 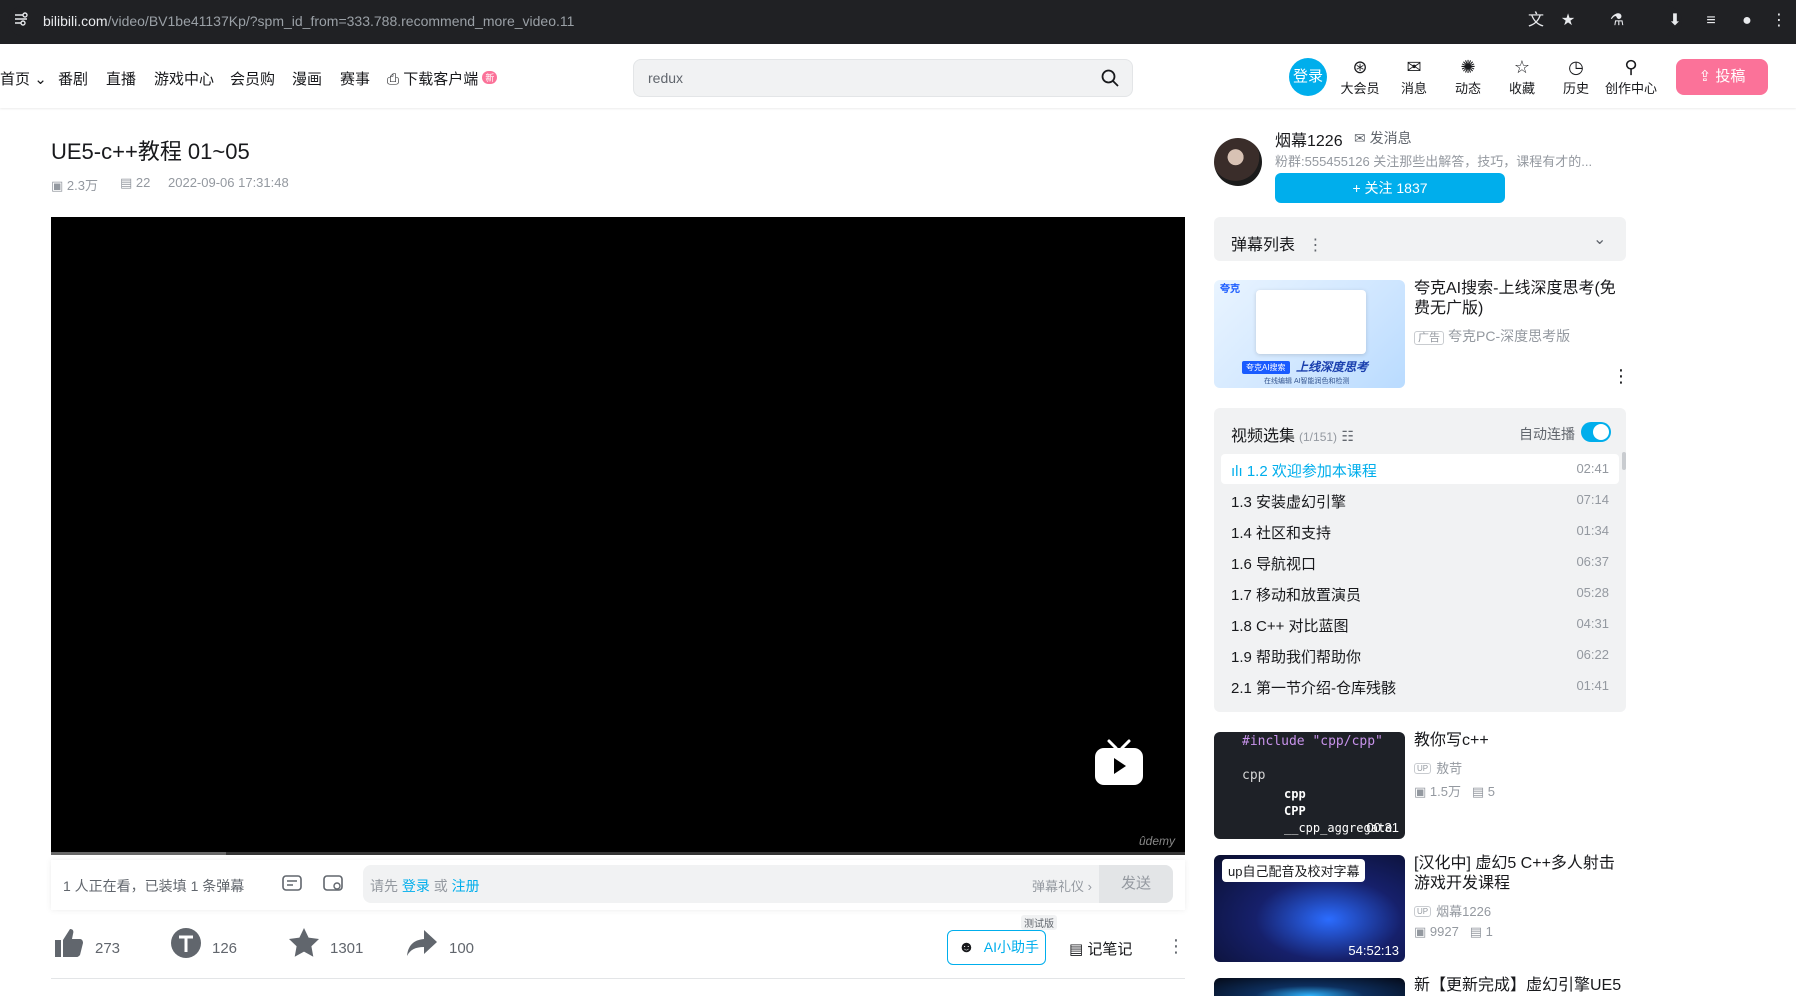 I want to click on menu-icon: ⋮, so click(x=1779, y=21).